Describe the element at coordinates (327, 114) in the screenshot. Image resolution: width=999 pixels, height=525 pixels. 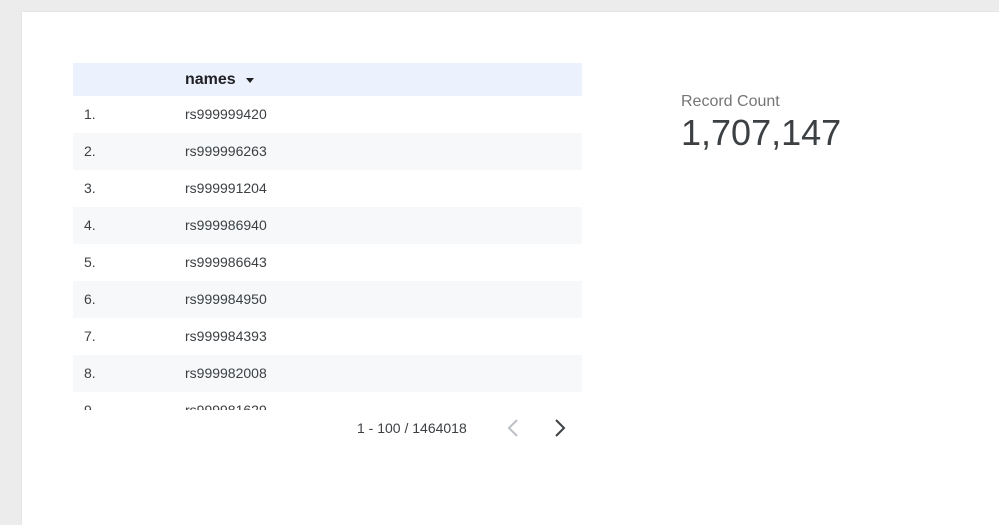
I see `table-row: 1. rs999999420` at that location.